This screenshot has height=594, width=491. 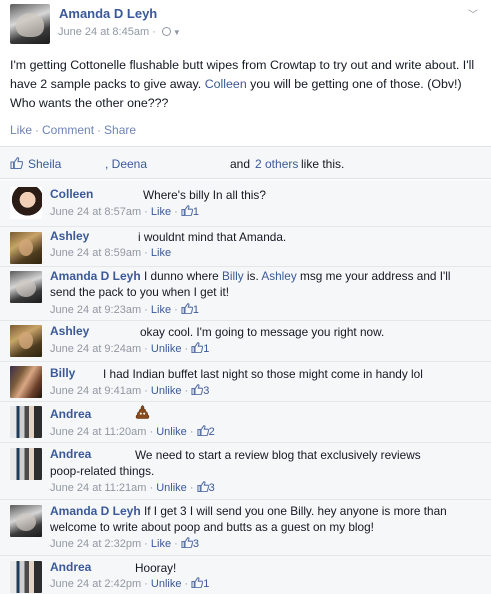 I want to click on comment-time: June 24 at 11:20am, so click(x=98, y=432).